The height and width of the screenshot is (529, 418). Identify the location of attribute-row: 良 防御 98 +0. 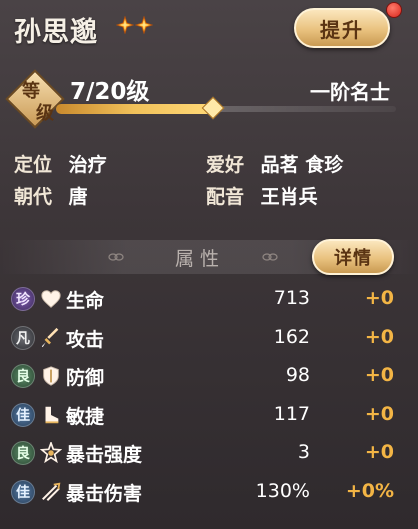
(209, 378).